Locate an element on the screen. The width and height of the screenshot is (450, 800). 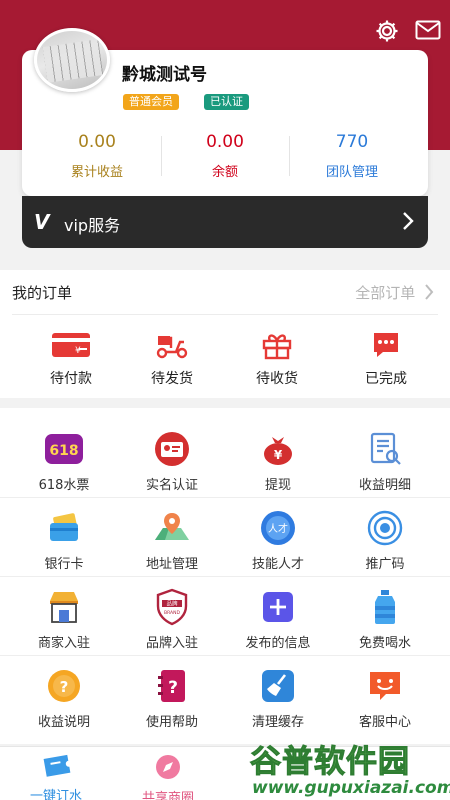
map-pin-icon is located at coordinates (172, 528).